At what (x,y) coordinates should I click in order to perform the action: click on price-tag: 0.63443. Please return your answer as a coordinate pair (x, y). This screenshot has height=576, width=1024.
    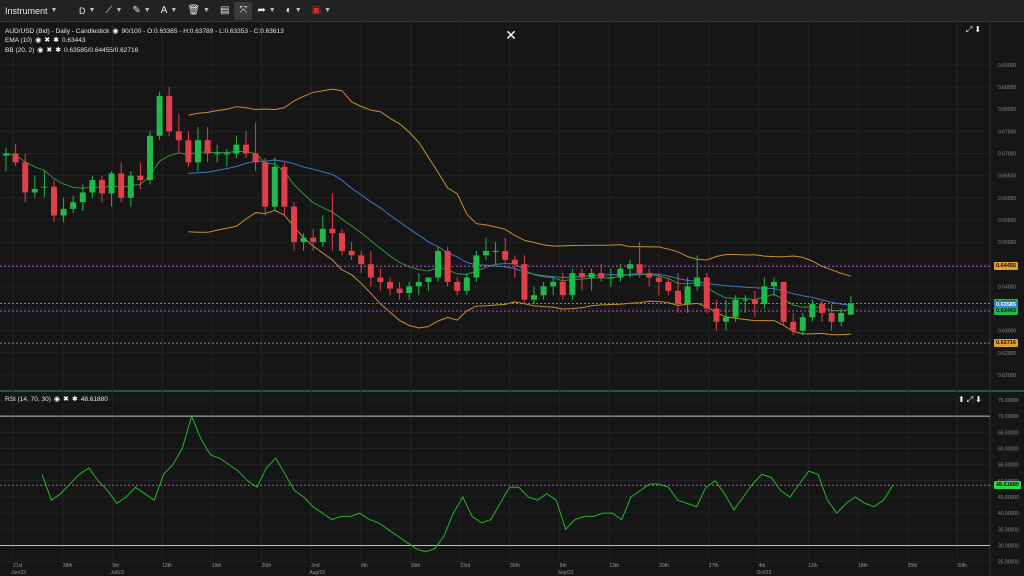
    Looking at the image, I should click on (1006, 311).